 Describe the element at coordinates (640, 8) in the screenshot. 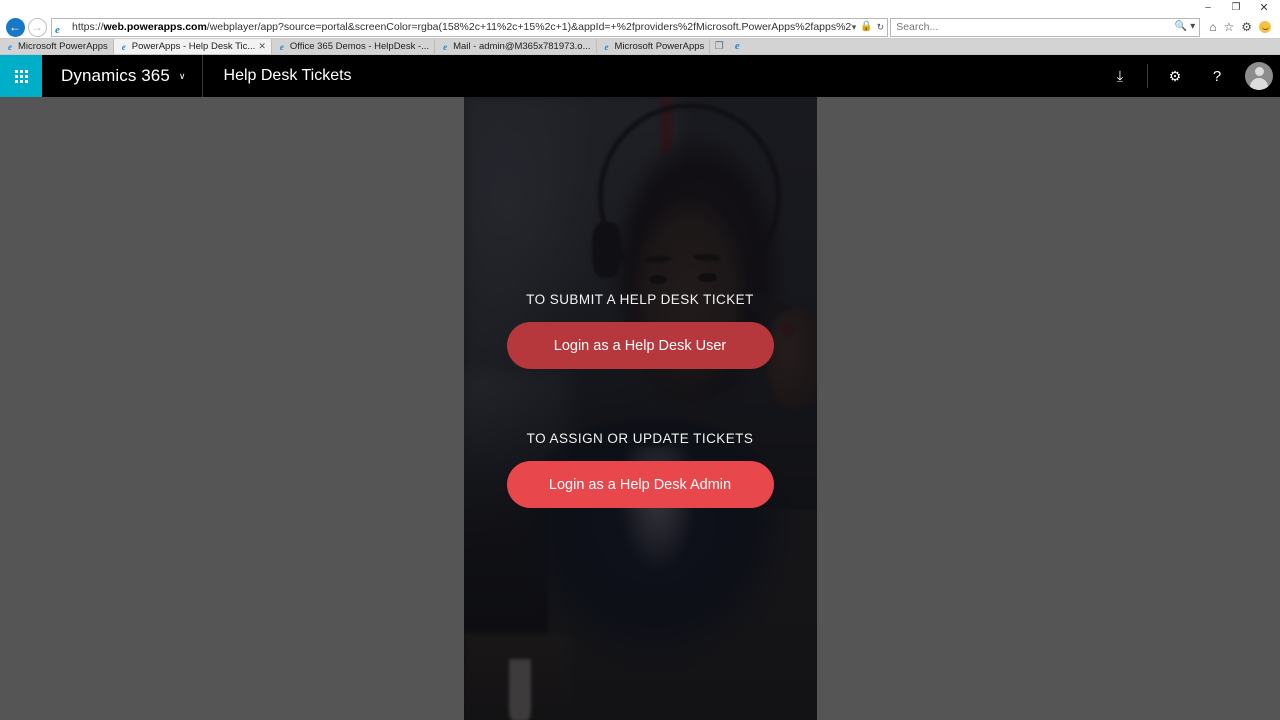

I see `window-titlebar: – ❐ ✕` at that location.